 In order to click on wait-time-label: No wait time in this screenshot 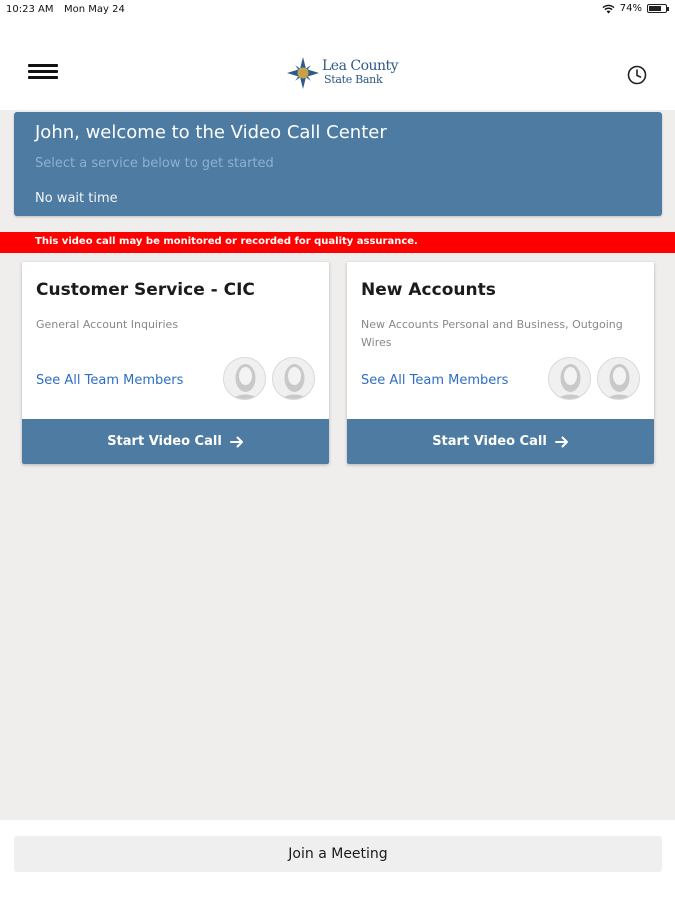, I will do `click(76, 198)`.